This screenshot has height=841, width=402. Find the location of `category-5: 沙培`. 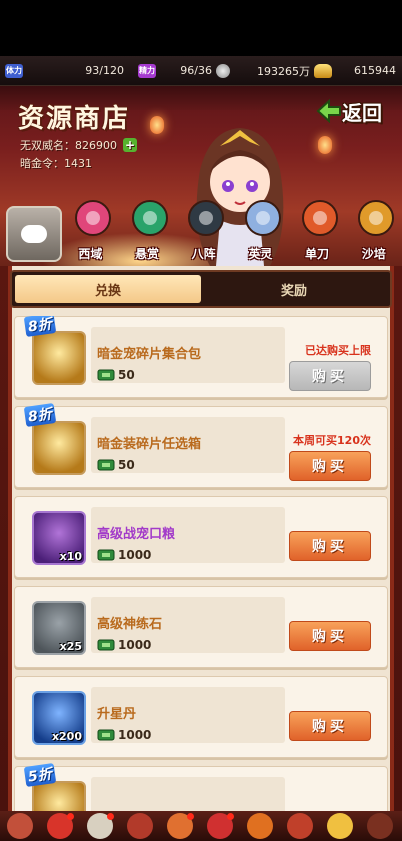

category-5: 沙培 is located at coordinates (373, 228).